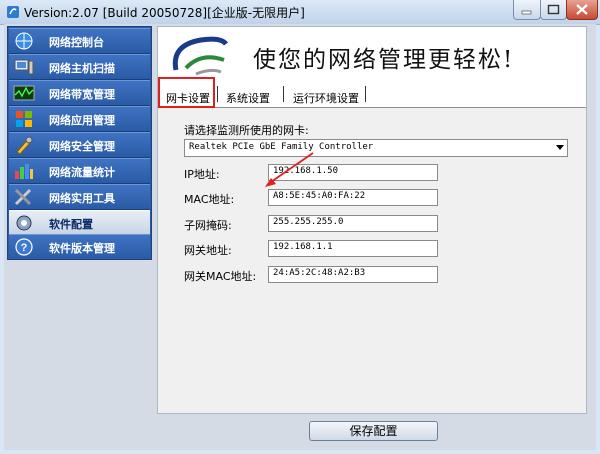 The image size is (600, 454). I want to click on network-console-icon, so click(24, 41).